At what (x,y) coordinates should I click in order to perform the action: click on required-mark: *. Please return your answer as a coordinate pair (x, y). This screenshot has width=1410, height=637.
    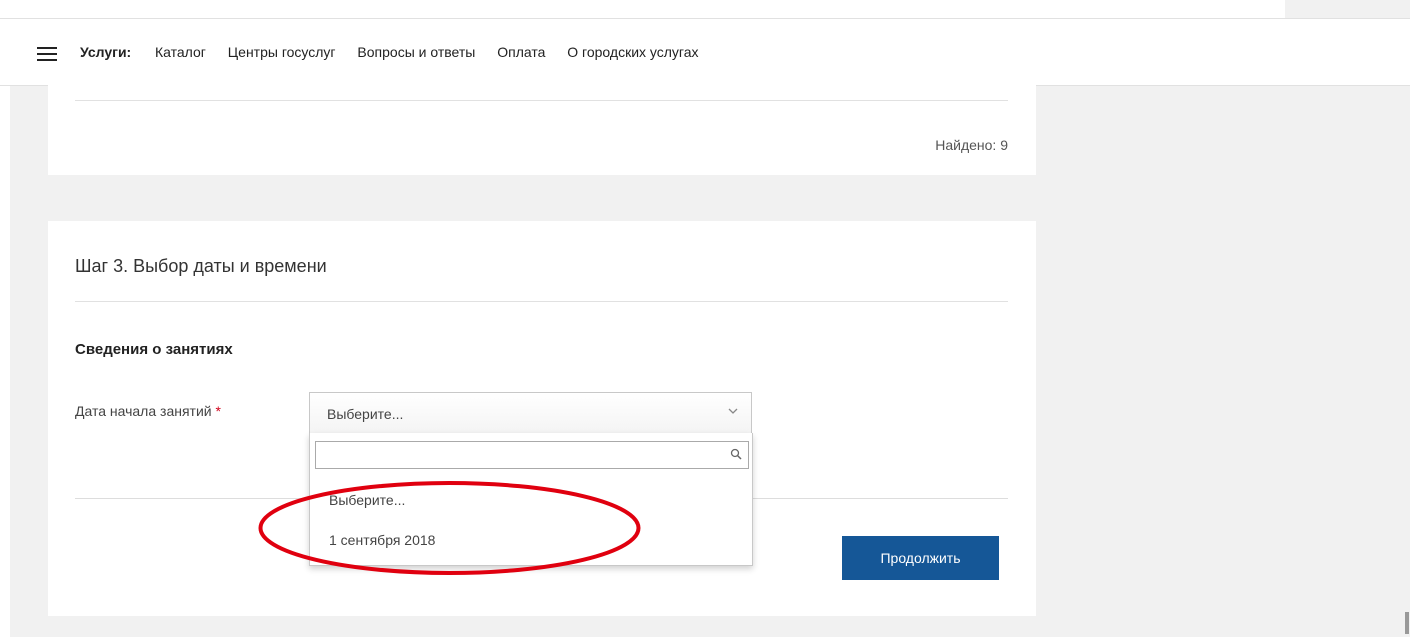
    Looking at the image, I should click on (218, 411).